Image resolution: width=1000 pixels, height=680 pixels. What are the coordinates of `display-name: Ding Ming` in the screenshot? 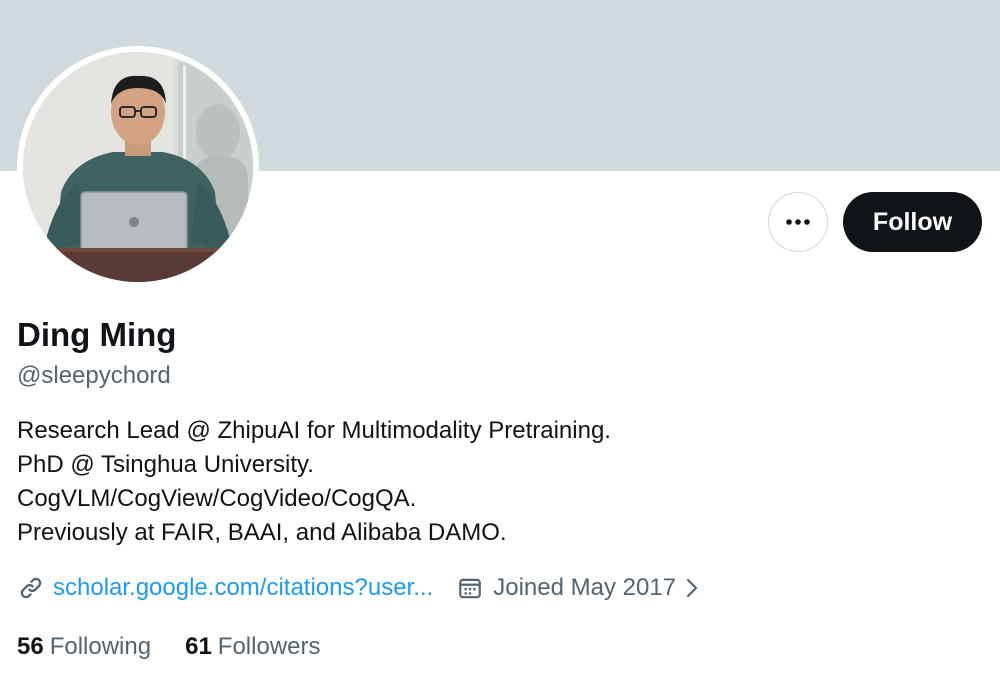 It's located at (97, 334).